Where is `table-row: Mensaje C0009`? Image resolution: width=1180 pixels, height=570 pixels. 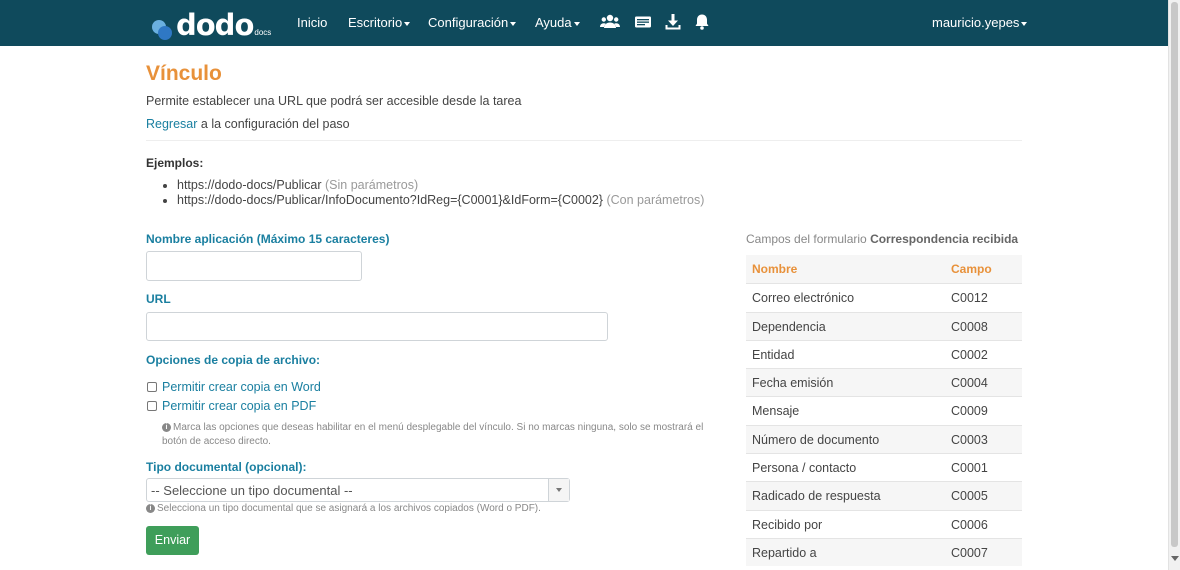
table-row: Mensaje C0009 is located at coordinates (884, 410).